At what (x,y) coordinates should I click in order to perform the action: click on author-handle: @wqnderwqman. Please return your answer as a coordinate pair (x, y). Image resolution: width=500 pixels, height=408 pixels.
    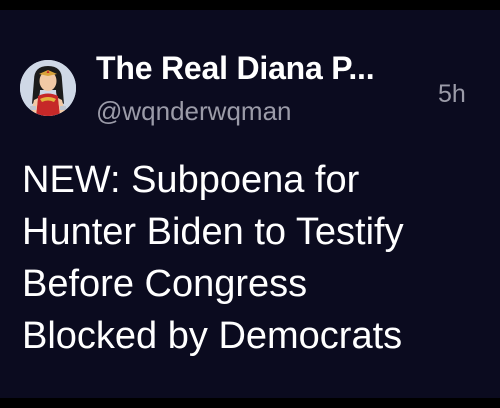
    Looking at the image, I should click on (193, 111).